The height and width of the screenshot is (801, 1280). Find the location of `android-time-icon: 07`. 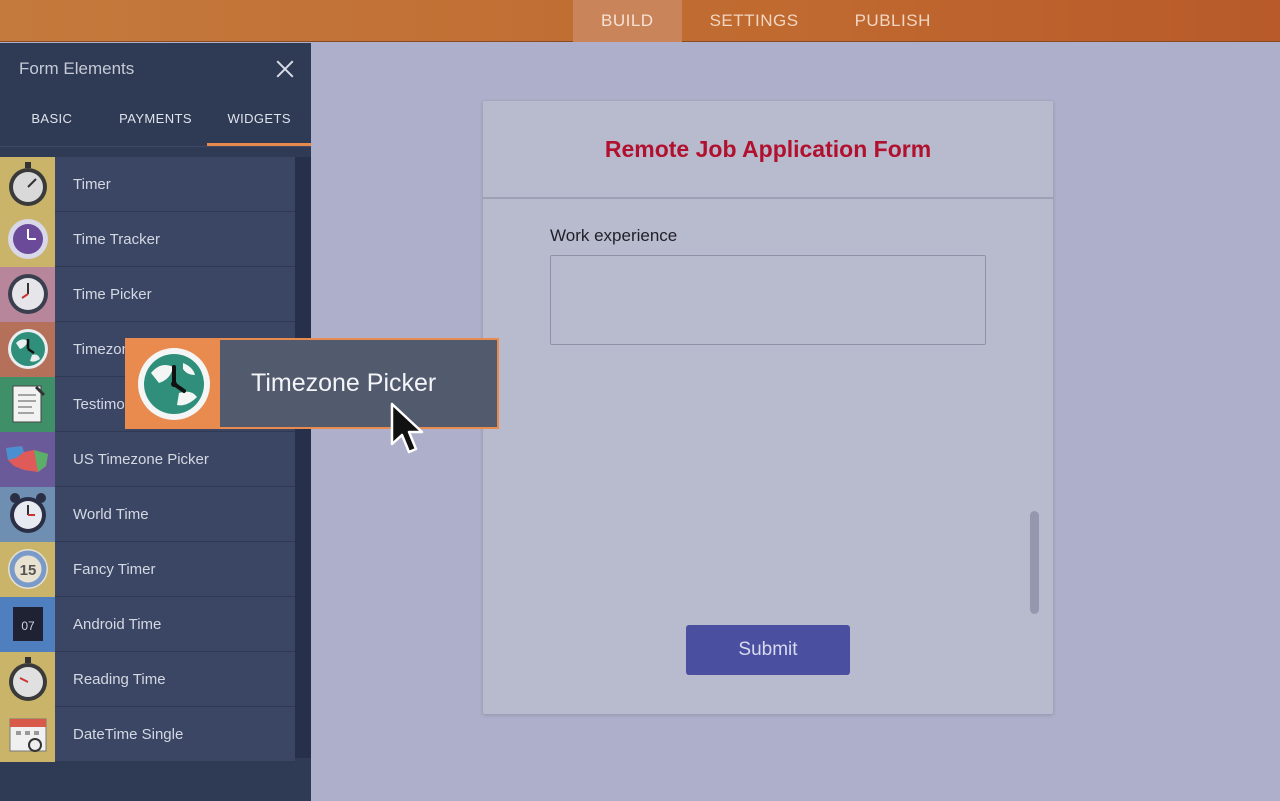

android-time-icon: 07 is located at coordinates (27, 624).